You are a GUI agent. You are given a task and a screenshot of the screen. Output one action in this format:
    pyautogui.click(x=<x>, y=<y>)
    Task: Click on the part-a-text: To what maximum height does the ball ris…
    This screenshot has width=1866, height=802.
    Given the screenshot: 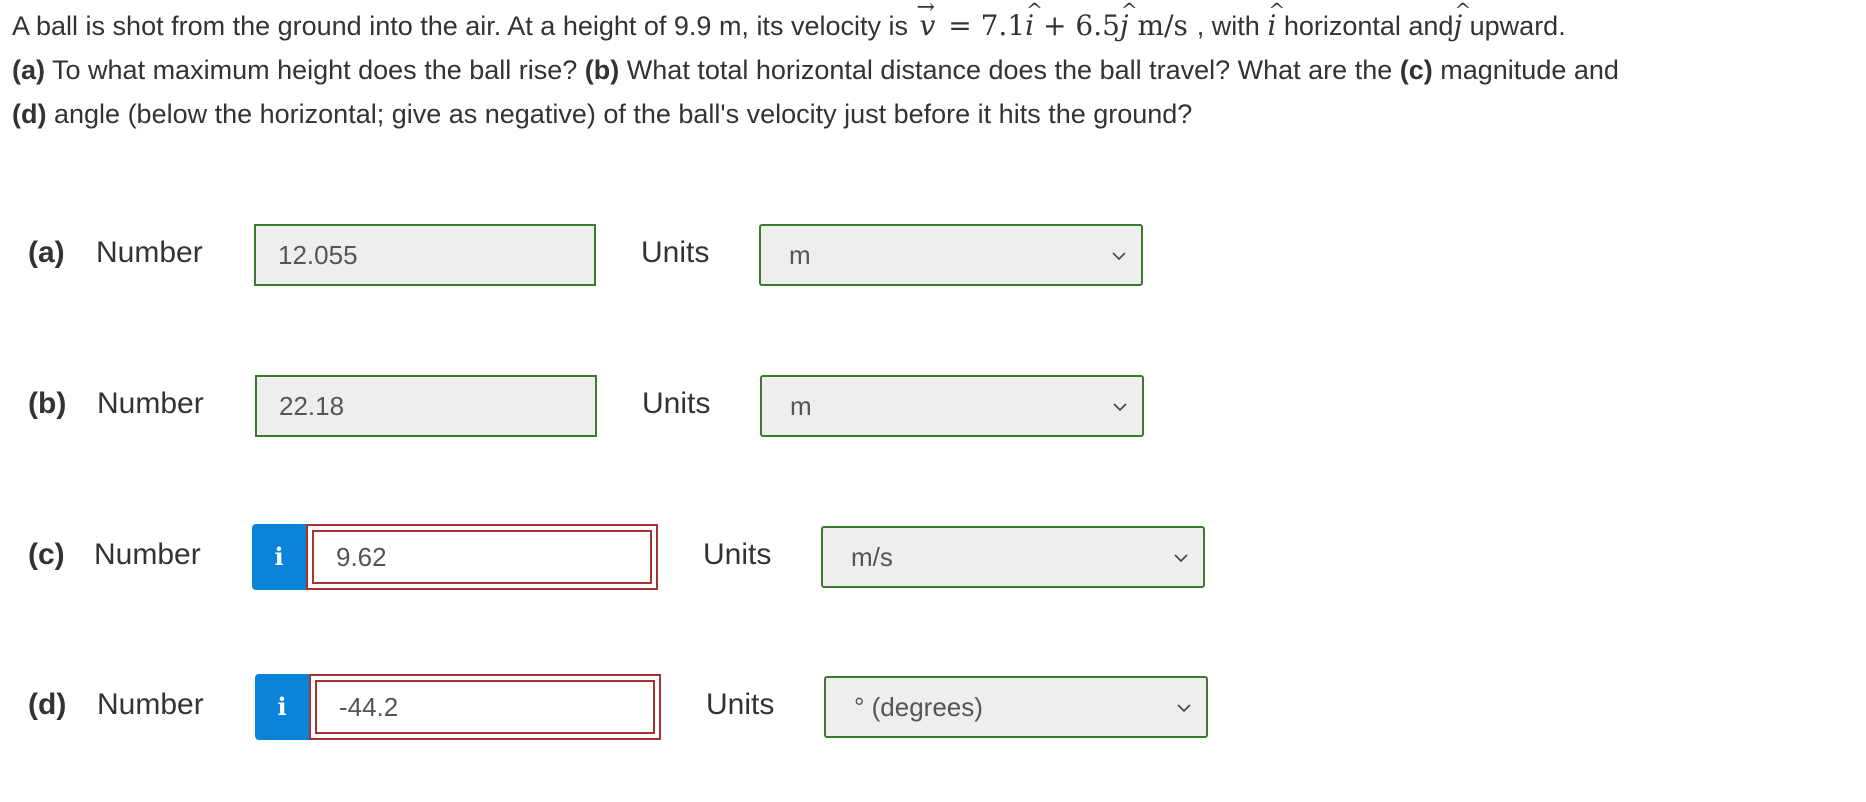 What is the action you would take?
    pyautogui.click(x=315, y=70)
    